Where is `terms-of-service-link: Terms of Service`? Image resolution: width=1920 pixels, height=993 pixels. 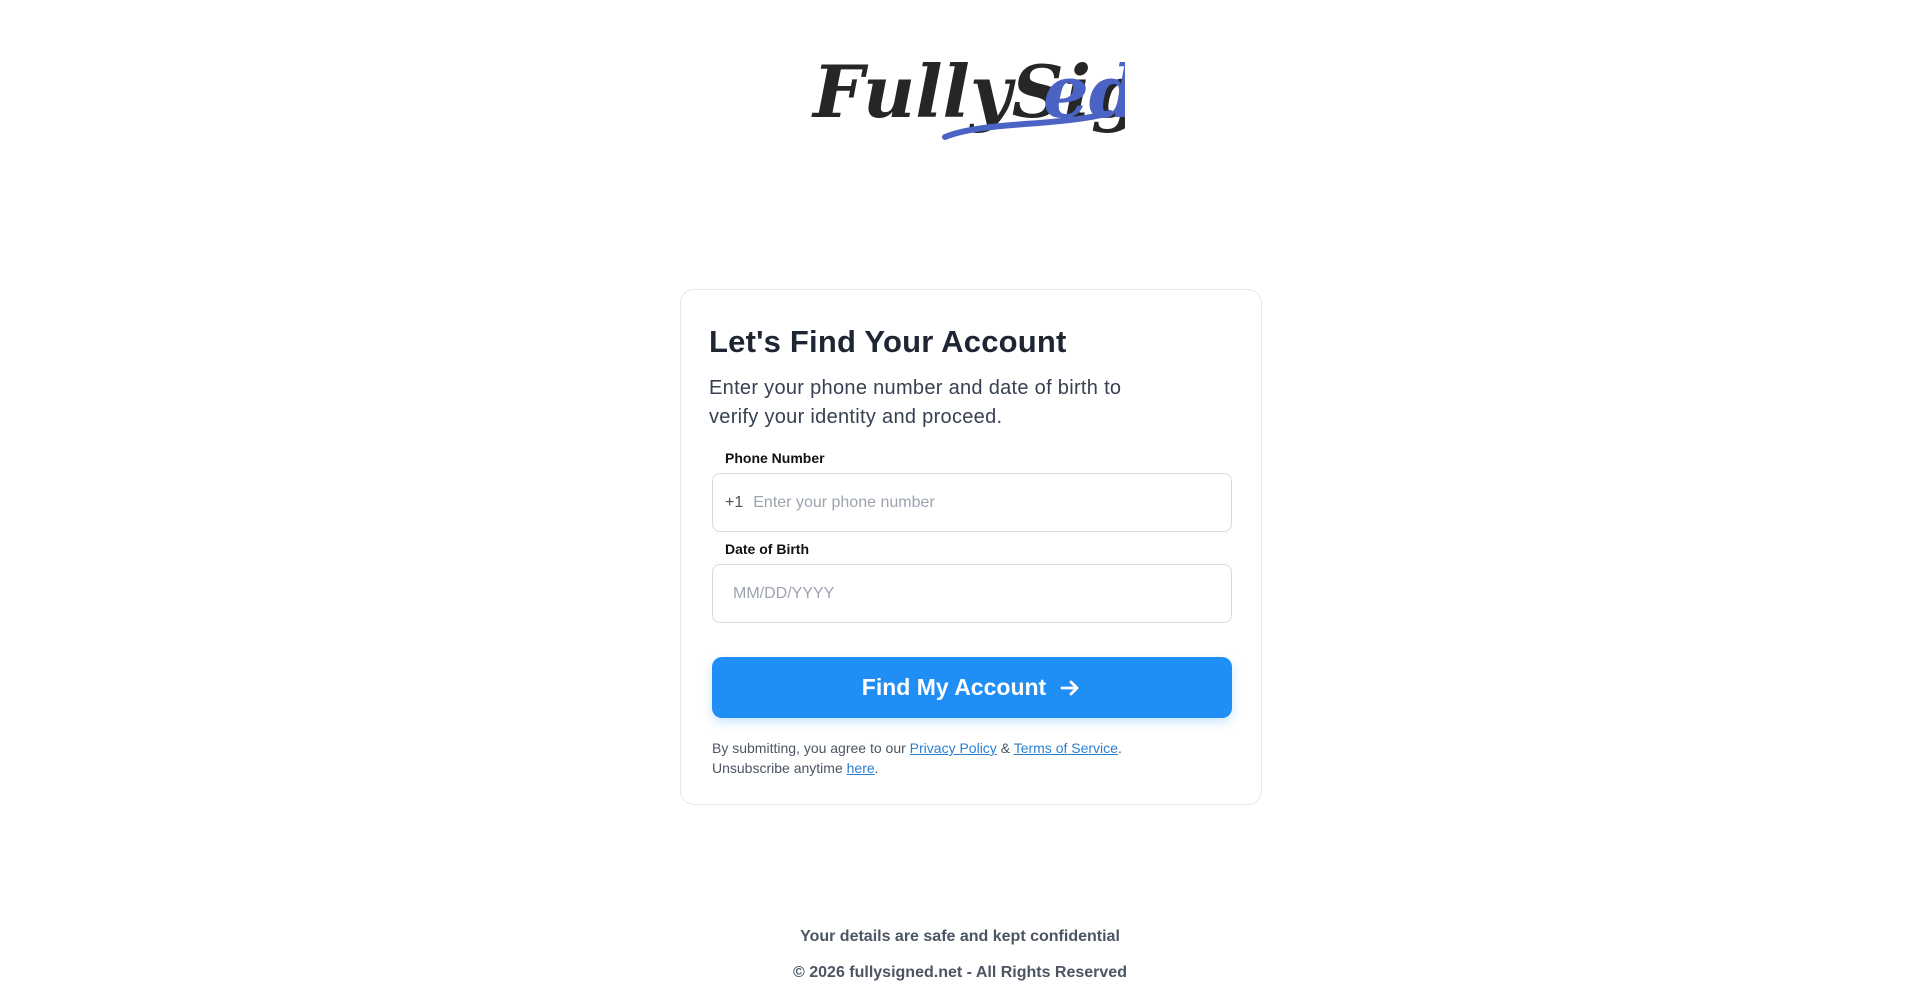 terms-of-service-link: Terms of Service is located at coordinates (1066, 748).